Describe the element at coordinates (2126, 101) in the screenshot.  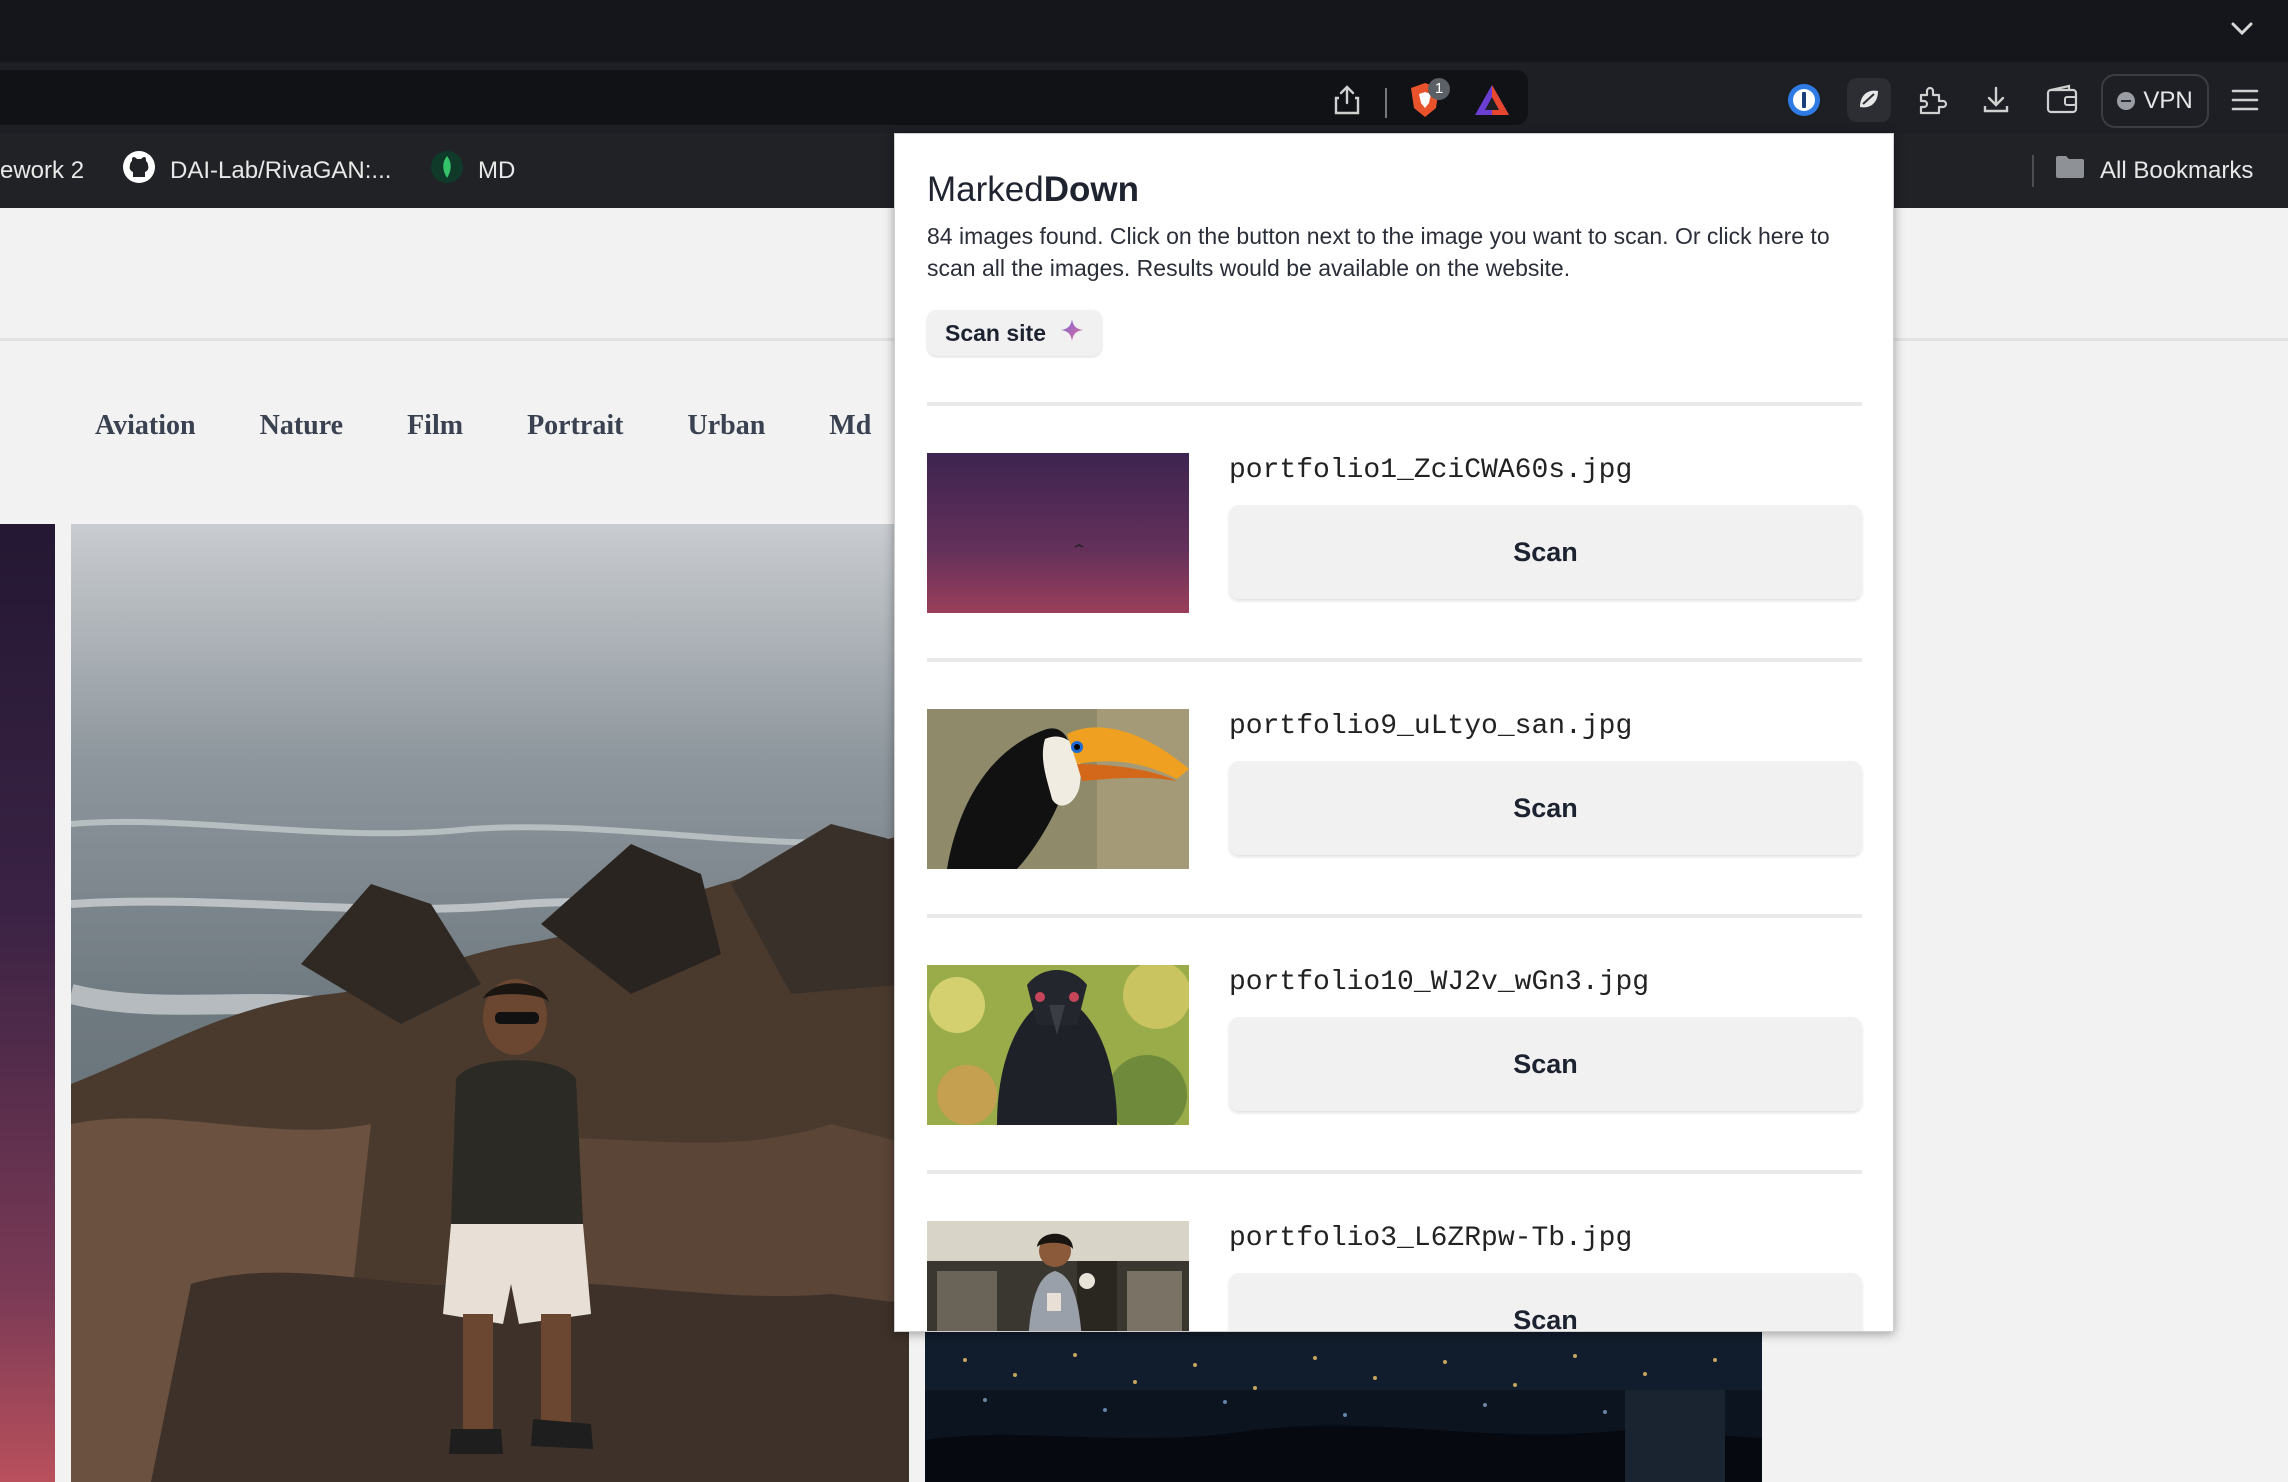
I see `vpn-status-icon` at that location.